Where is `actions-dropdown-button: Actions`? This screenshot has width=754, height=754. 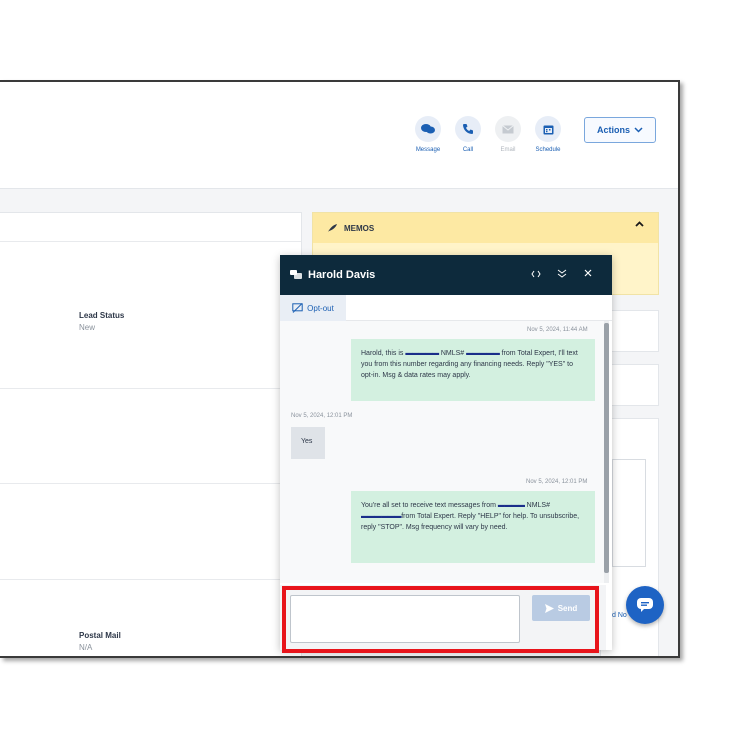 actions-dropdown-button: Actions is located at coordinates (620, 130).